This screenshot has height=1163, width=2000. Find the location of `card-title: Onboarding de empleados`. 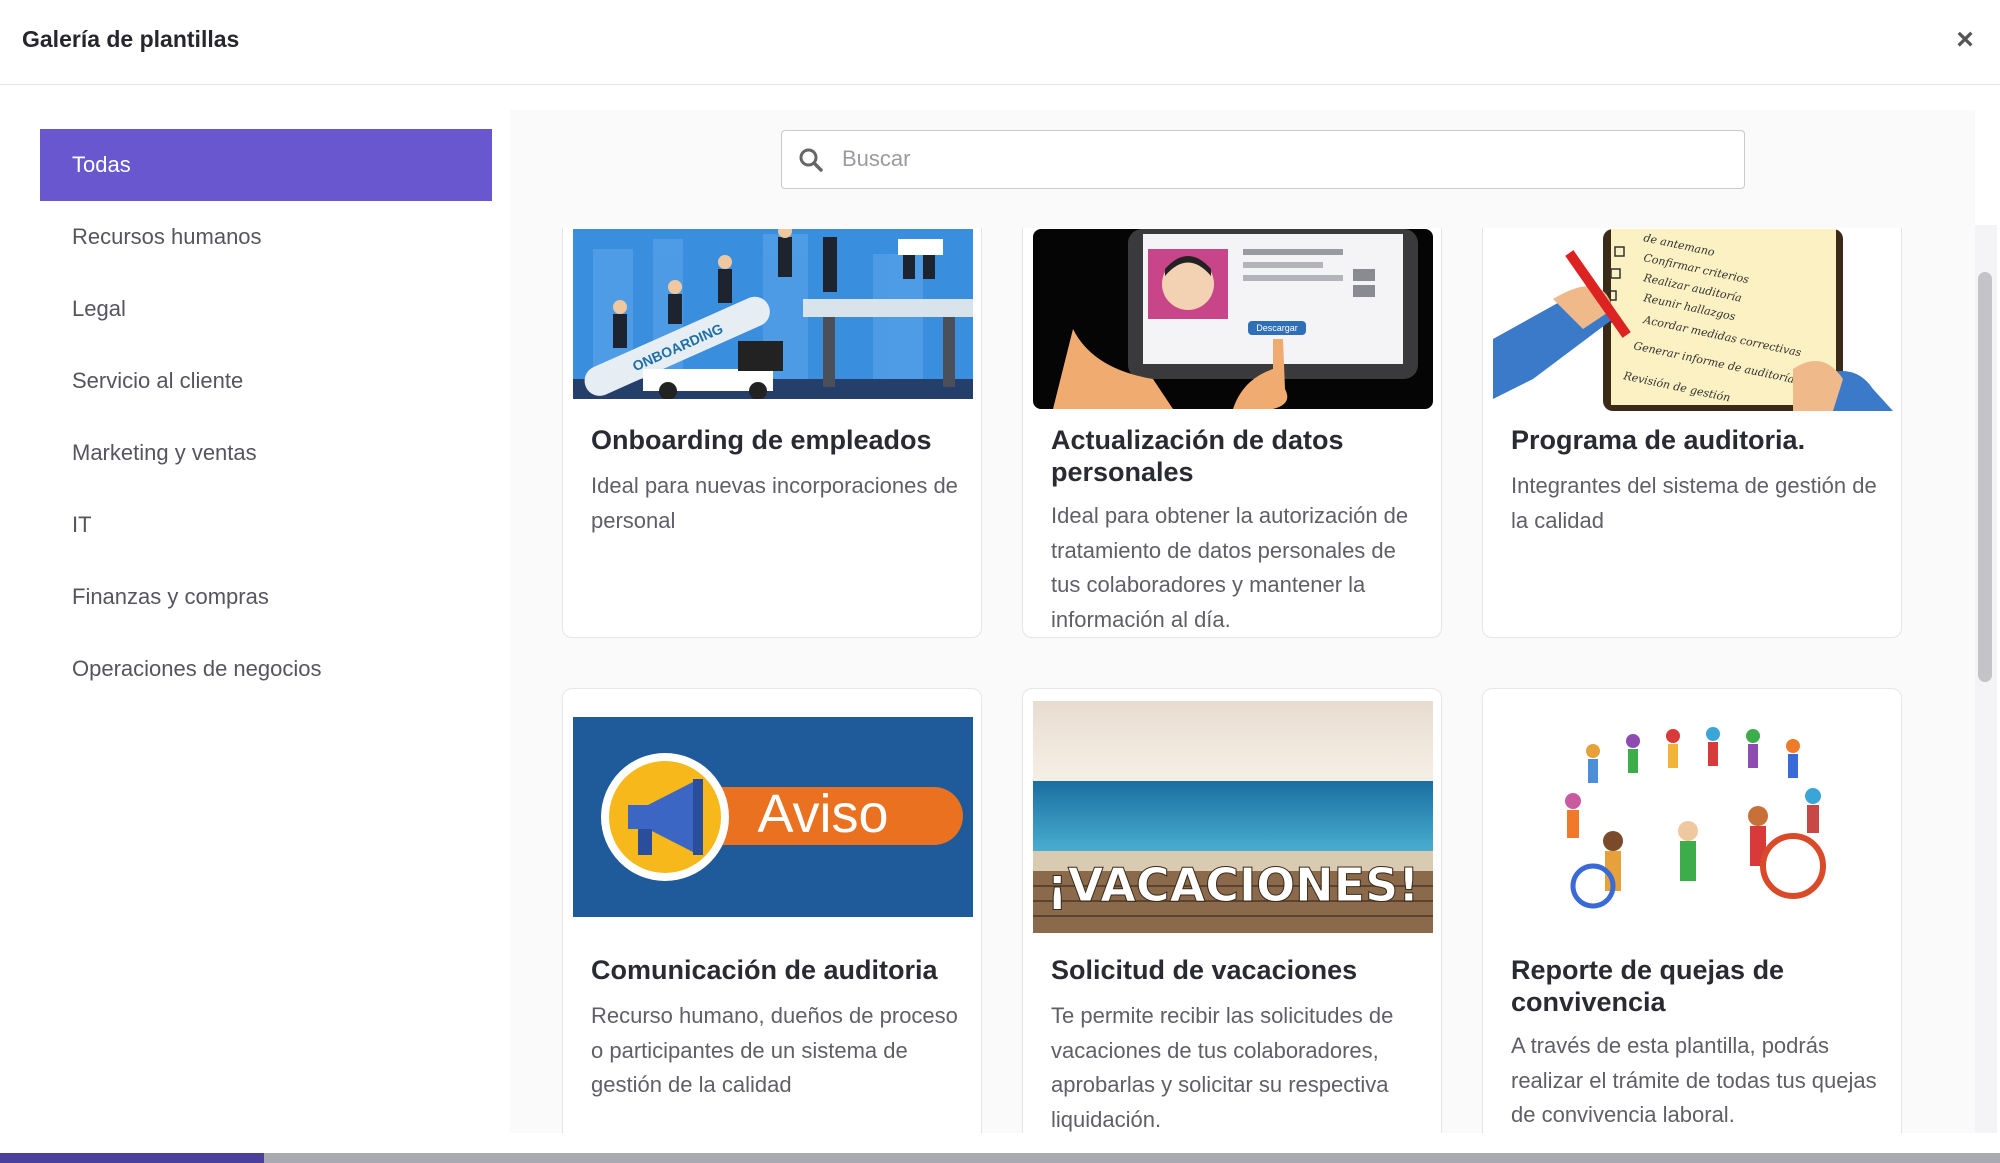

card-title: Onboarding de empleados is located at coordinates (761, 440).